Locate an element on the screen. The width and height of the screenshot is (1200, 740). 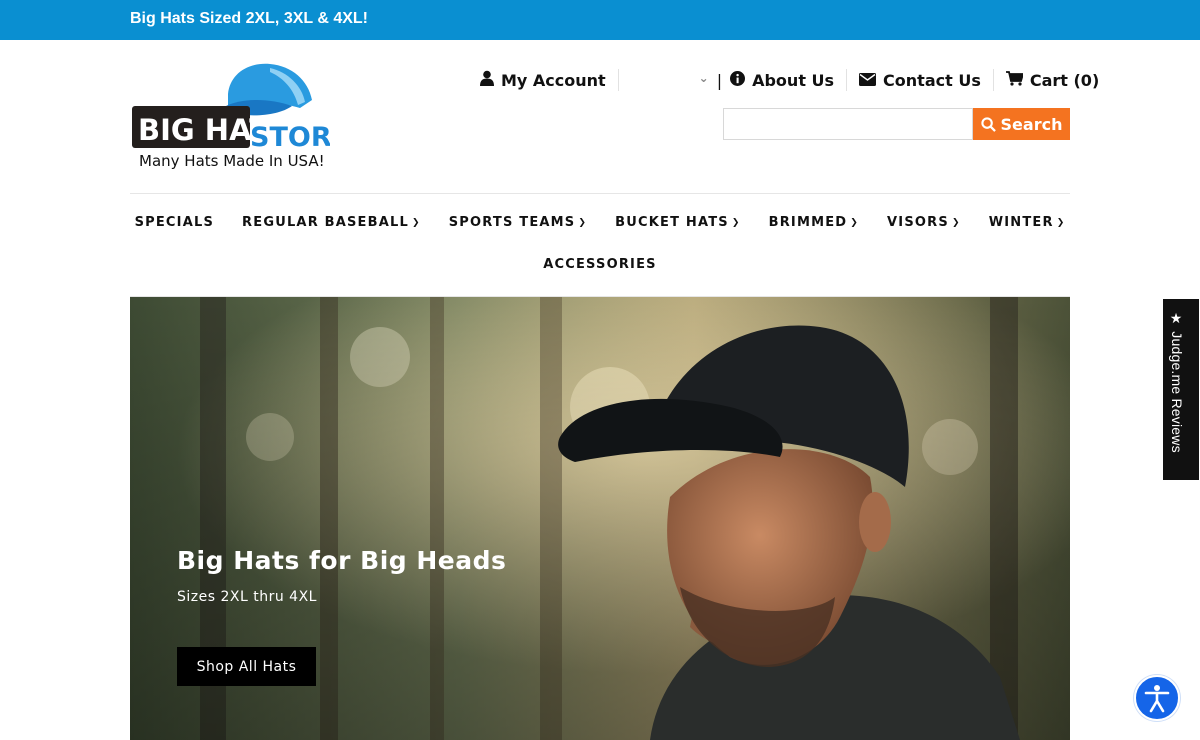
hero-subtitle: Sizes 2XL thru 4XL is located at coordinates (247, 597).